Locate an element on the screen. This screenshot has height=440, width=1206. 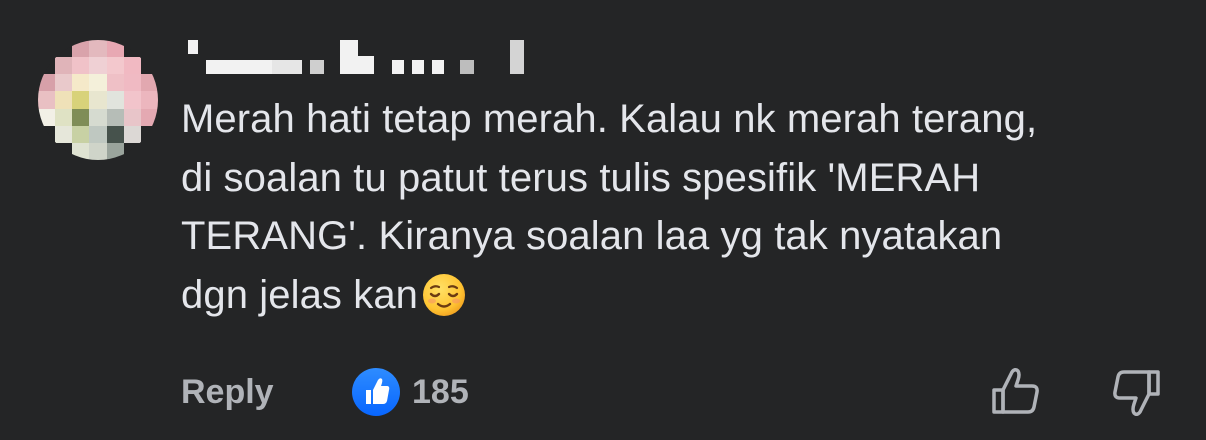
author-name-redacted is located at coordinates (360, 58).